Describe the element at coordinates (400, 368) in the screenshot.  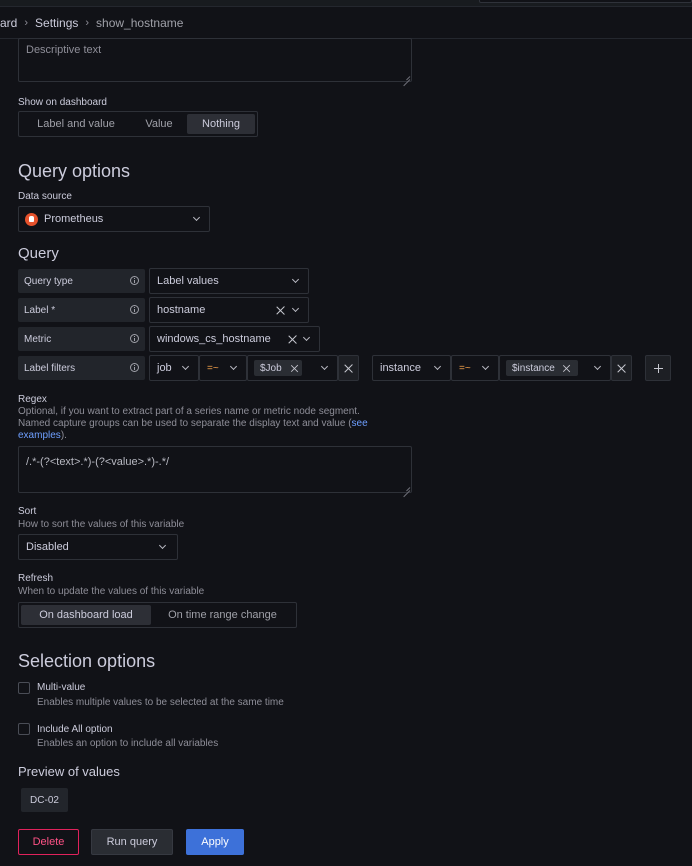
I see `filter-label-value: instance` at that location.